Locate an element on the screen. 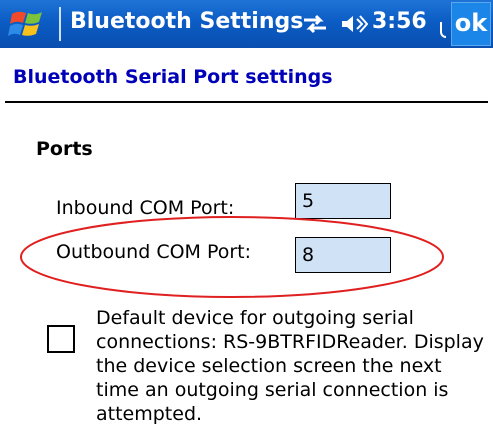  default-device-checkbox is located at coordinates (61, 339).